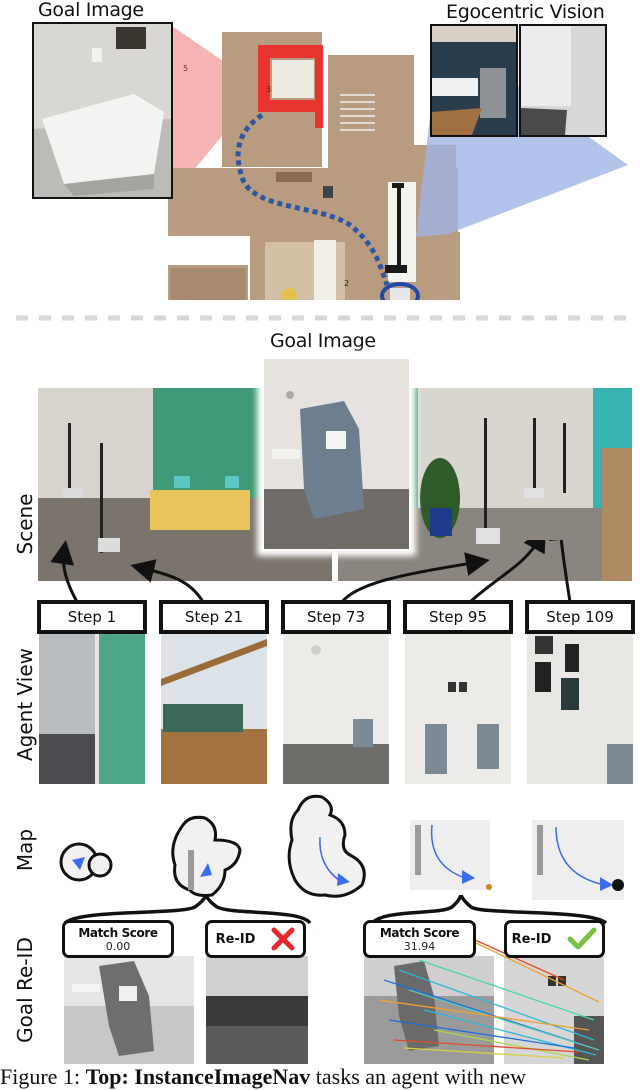  What do you see at coordinates (293, 79) in the screenshot?
I see `bed` at bounding box center [293, 79].